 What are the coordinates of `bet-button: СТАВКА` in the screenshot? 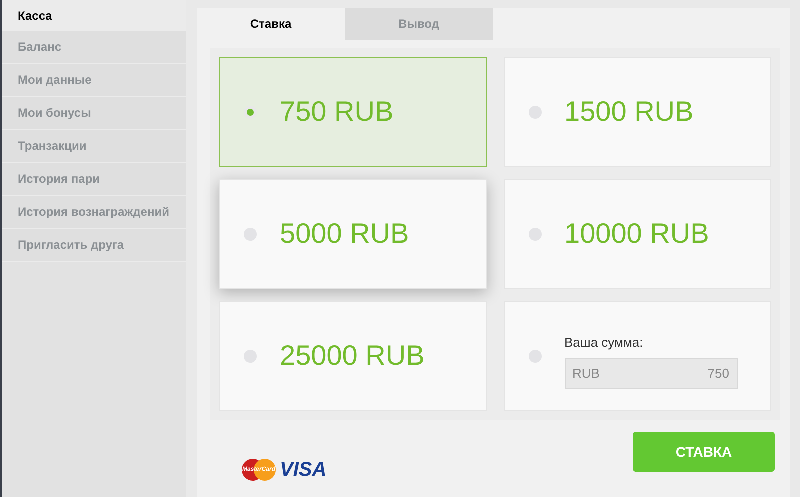 It's located at (704, 452).